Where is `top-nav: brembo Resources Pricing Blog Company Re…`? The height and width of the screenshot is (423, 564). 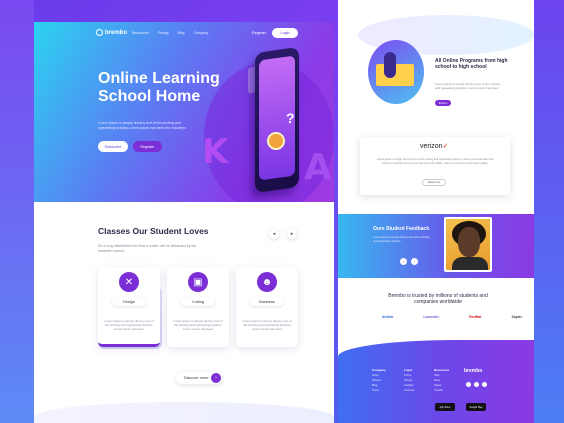
top-nav: brembo Resources Pricing Blog Company Re… is located at coordinates (184, 33).